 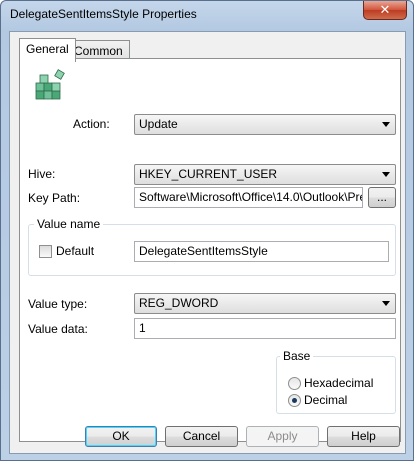 I want to click on close-icon: ✕, so click(x=385, y=9).